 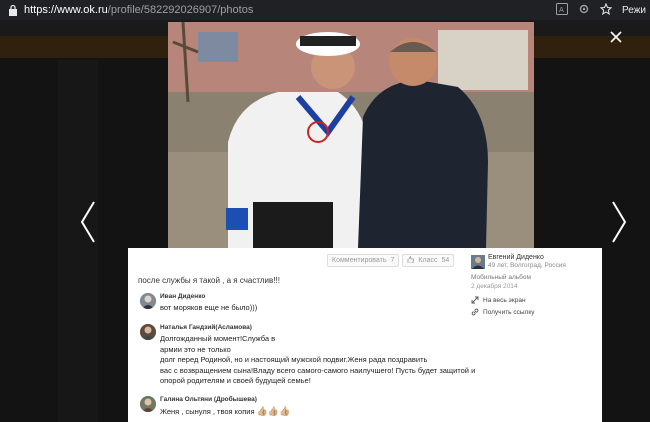 What do you see at coordinates (180, 10) in the screenshot?
I see `url-path: /profile/582292026907/photos` at bounding box center [180, 10].